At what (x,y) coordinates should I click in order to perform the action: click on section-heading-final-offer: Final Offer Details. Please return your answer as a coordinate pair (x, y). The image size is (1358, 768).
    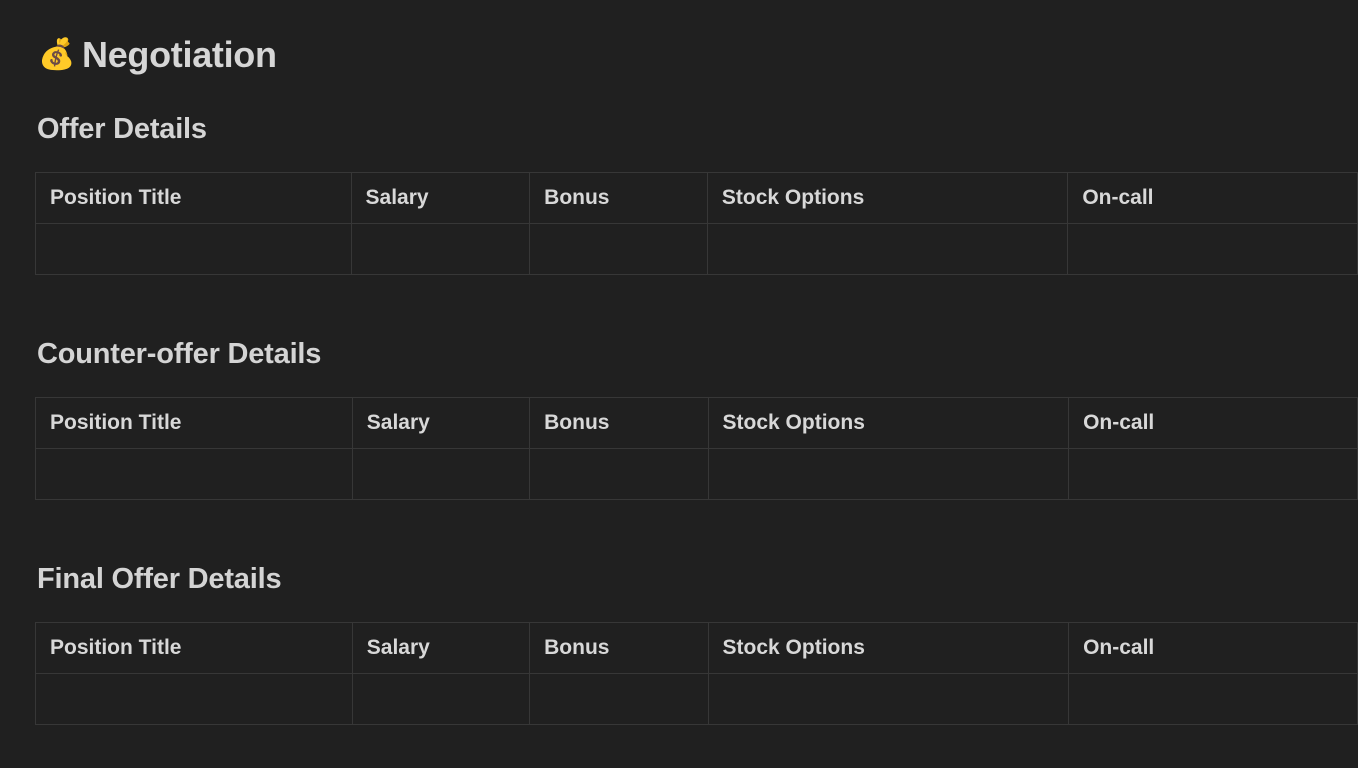
    Looking at the image, I should click on (159, 579).